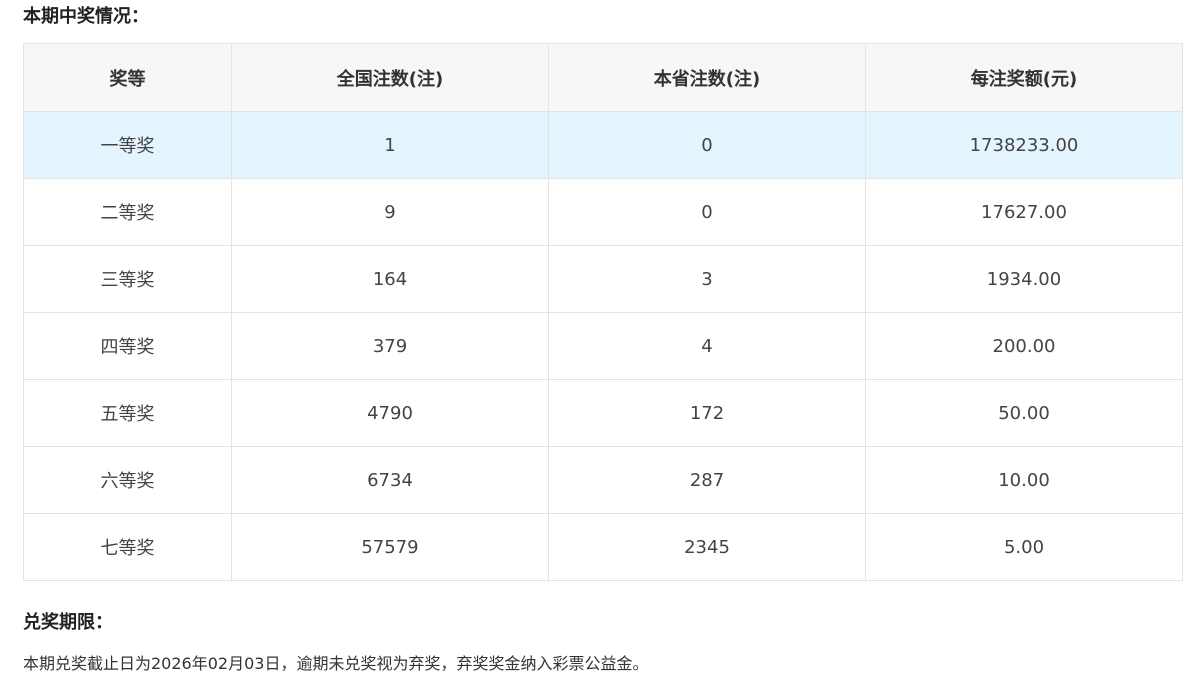  What do you see at coordinates (707, 77) in the screenshot?
I see `header-province-count: 本省注数(注)` at bounding box center [707, 77].